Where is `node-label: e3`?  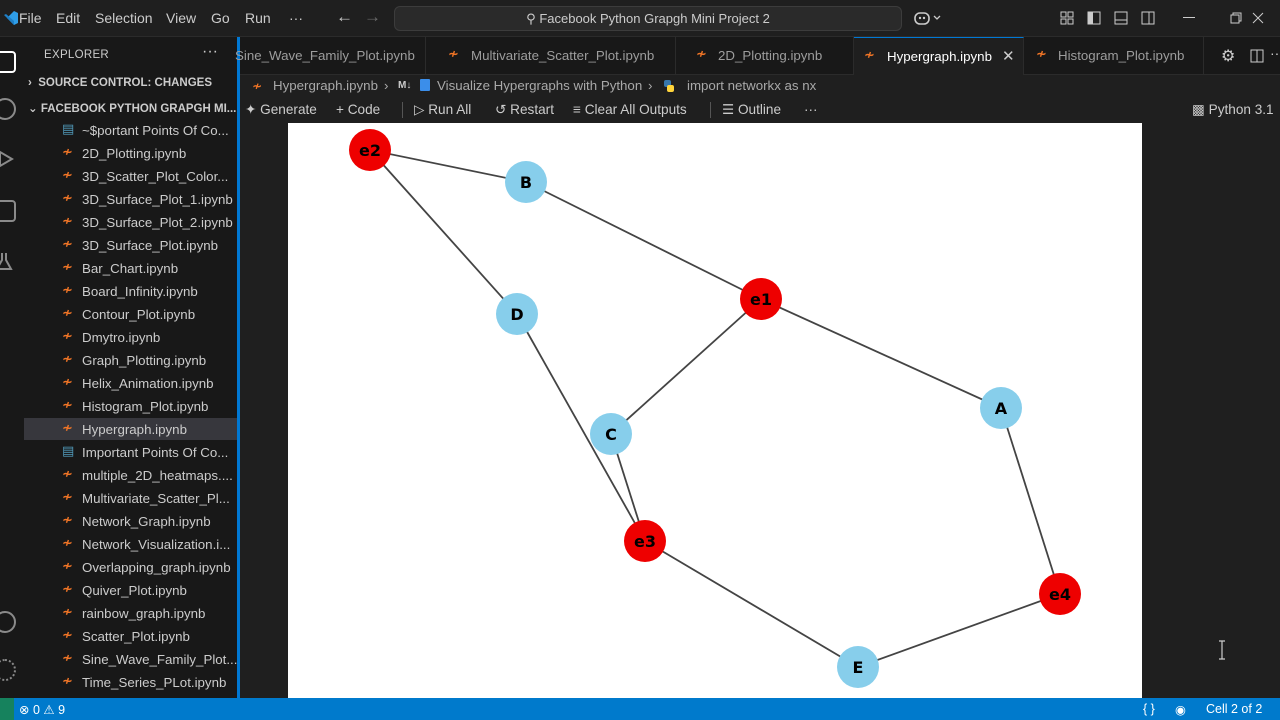
node-label: e3 is located at coordinates (645, 541).